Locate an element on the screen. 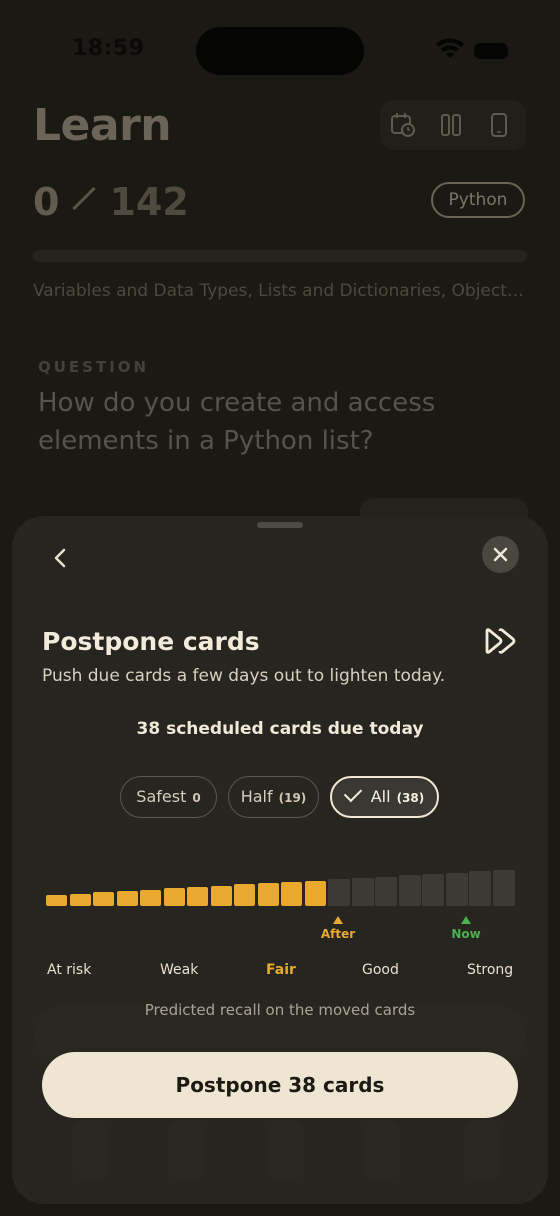  option-safest: Safest 0 is located at coordinates (168, 797).